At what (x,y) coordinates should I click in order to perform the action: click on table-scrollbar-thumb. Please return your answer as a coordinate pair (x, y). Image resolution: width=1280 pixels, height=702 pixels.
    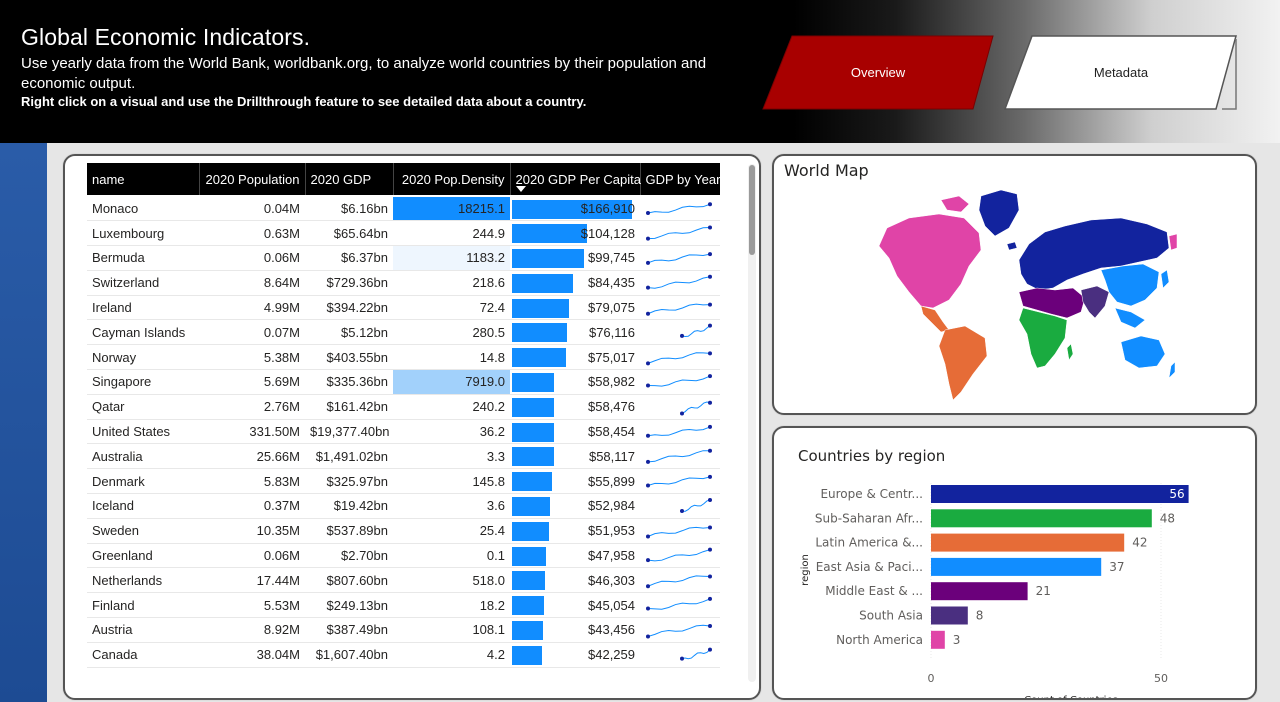
    Looking at the image, I should click on (752, 210).